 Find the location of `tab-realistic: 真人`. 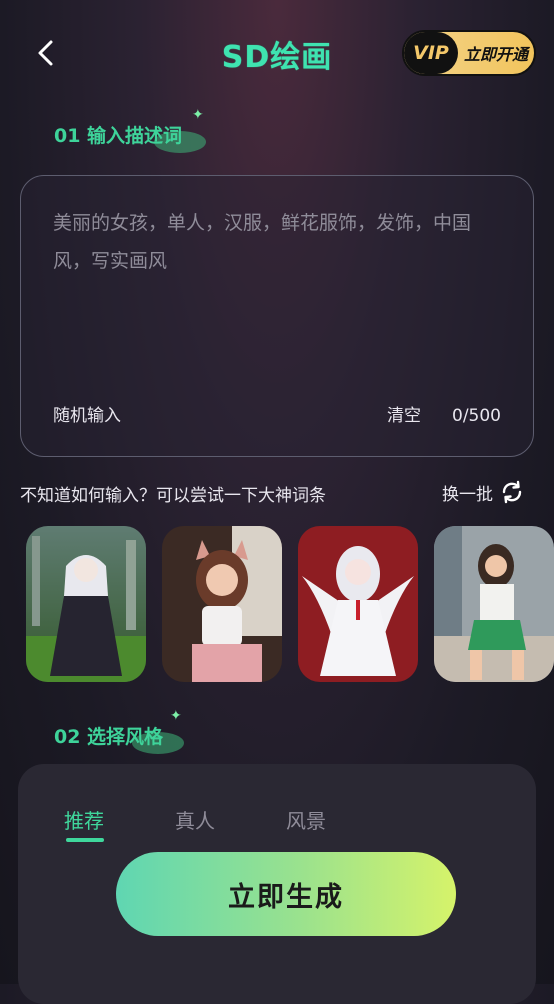

tab-realistic: 真人 is located at coordinates (195, 819).